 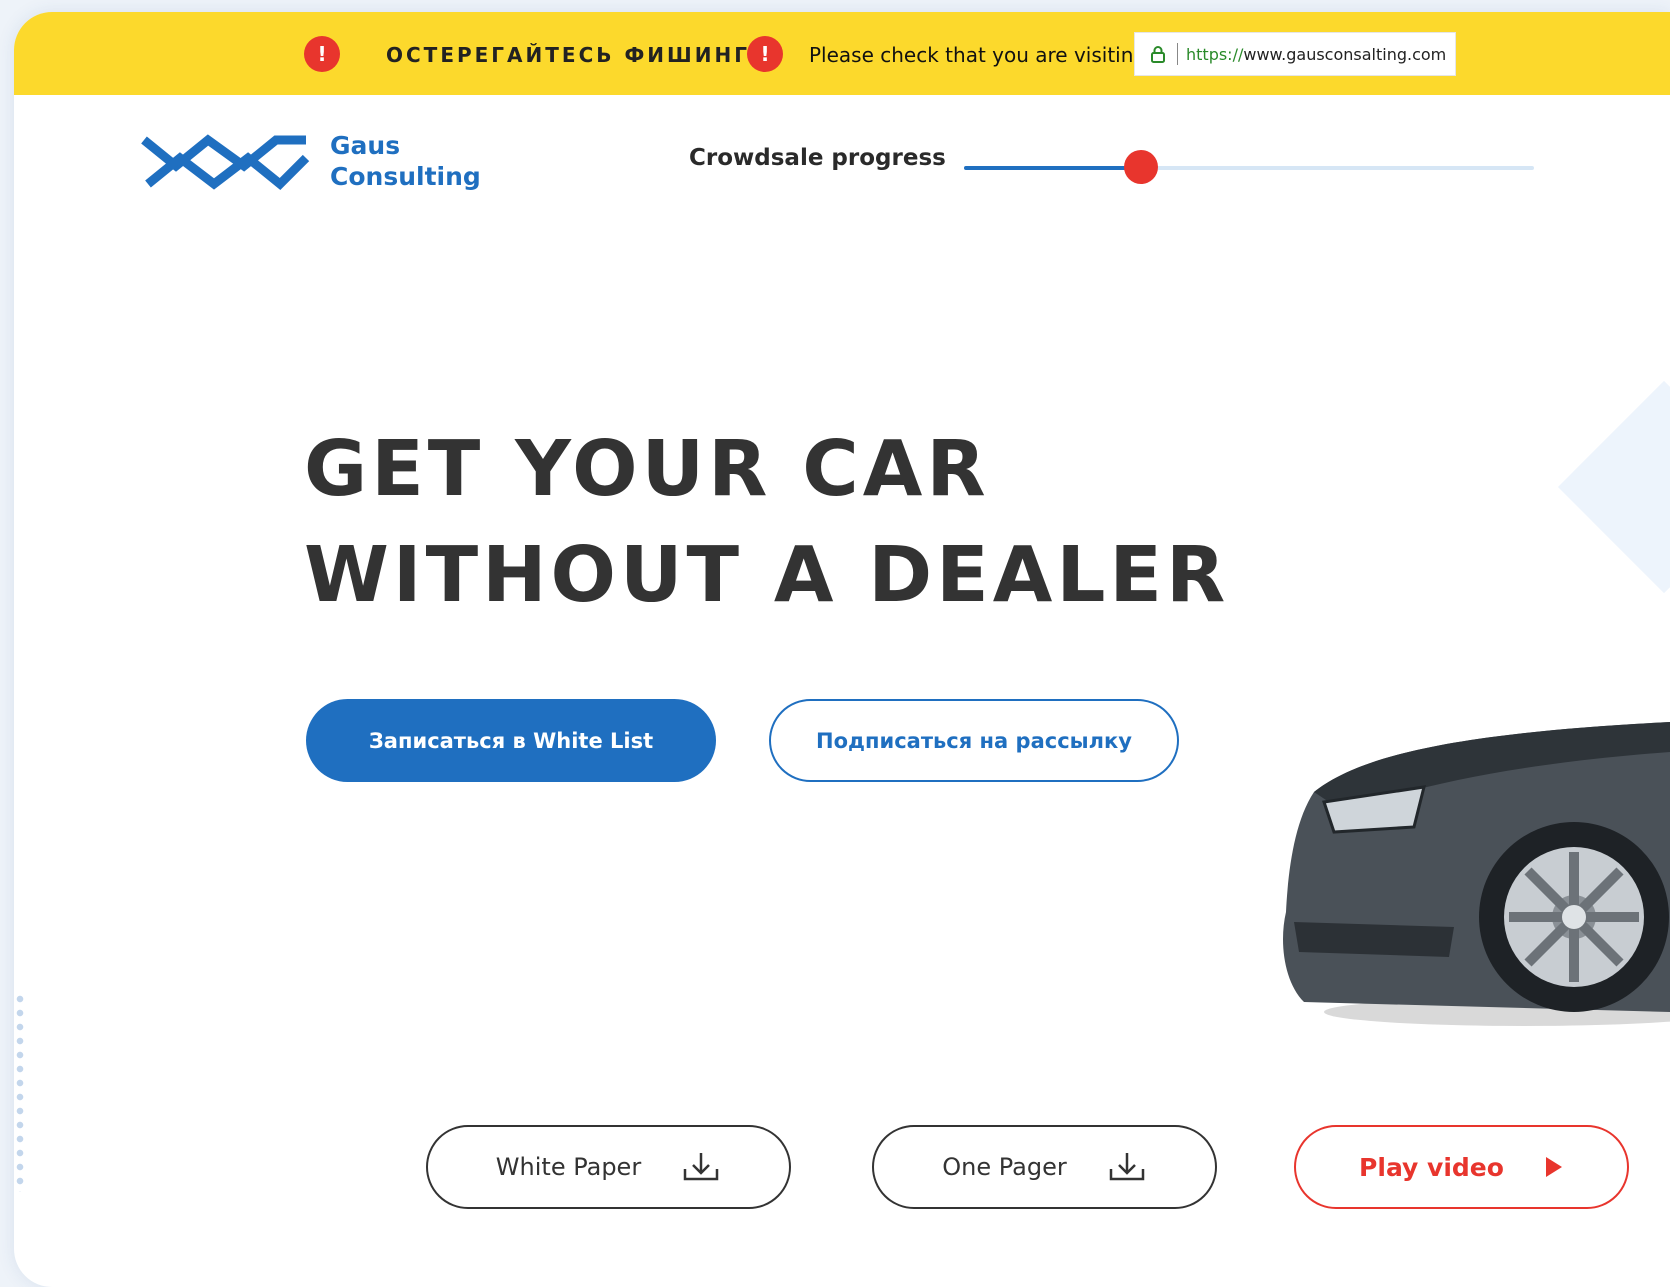 I want to click on car-image, so click(x=1472, y=877).